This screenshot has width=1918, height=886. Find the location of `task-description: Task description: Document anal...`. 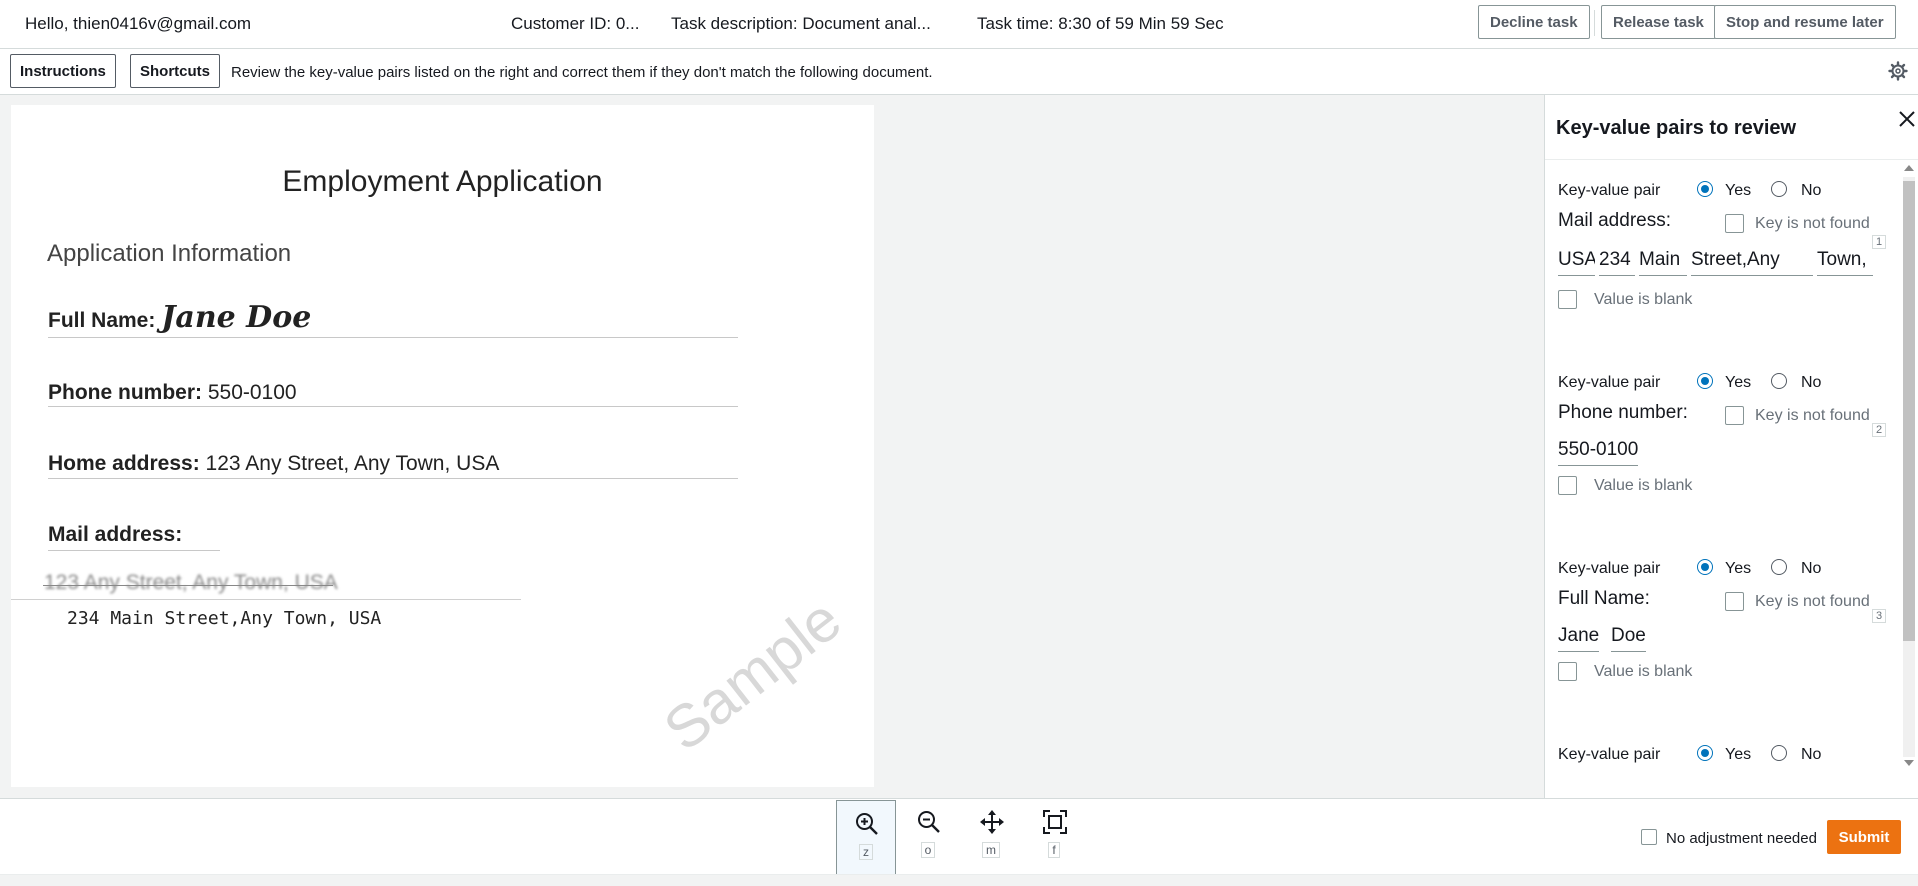

task-description: Task description: Document anal... is located at coordinates (801, 23).